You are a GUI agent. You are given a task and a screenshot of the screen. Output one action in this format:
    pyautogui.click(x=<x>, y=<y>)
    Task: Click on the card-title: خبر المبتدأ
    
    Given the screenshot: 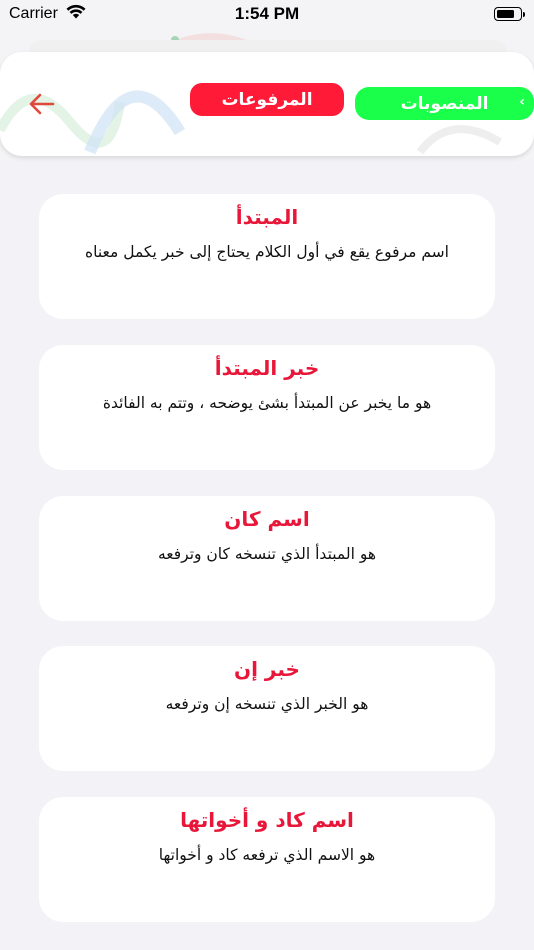 What is the action you would take?
    pyautogui.click(x=267, y=368)
    